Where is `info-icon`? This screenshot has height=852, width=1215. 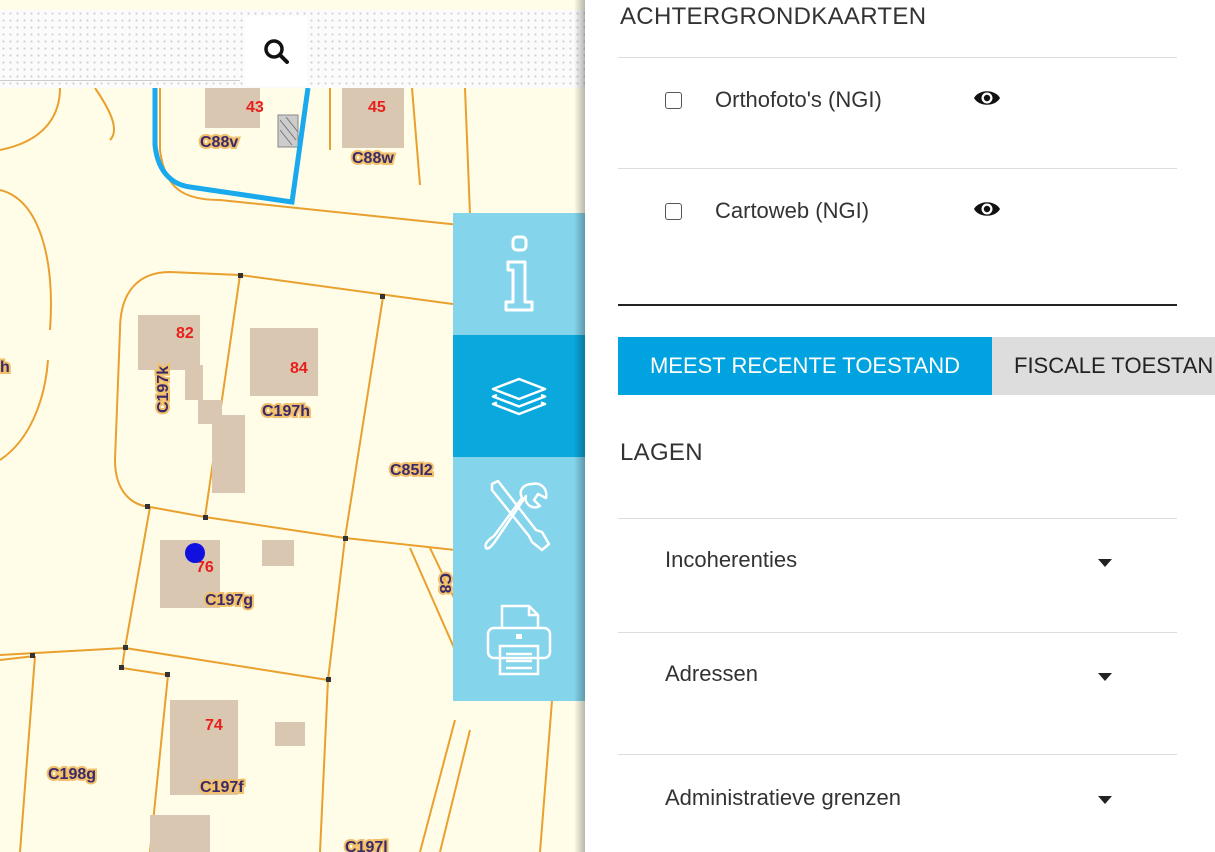 info-icon is located at coordinates (519, 273).